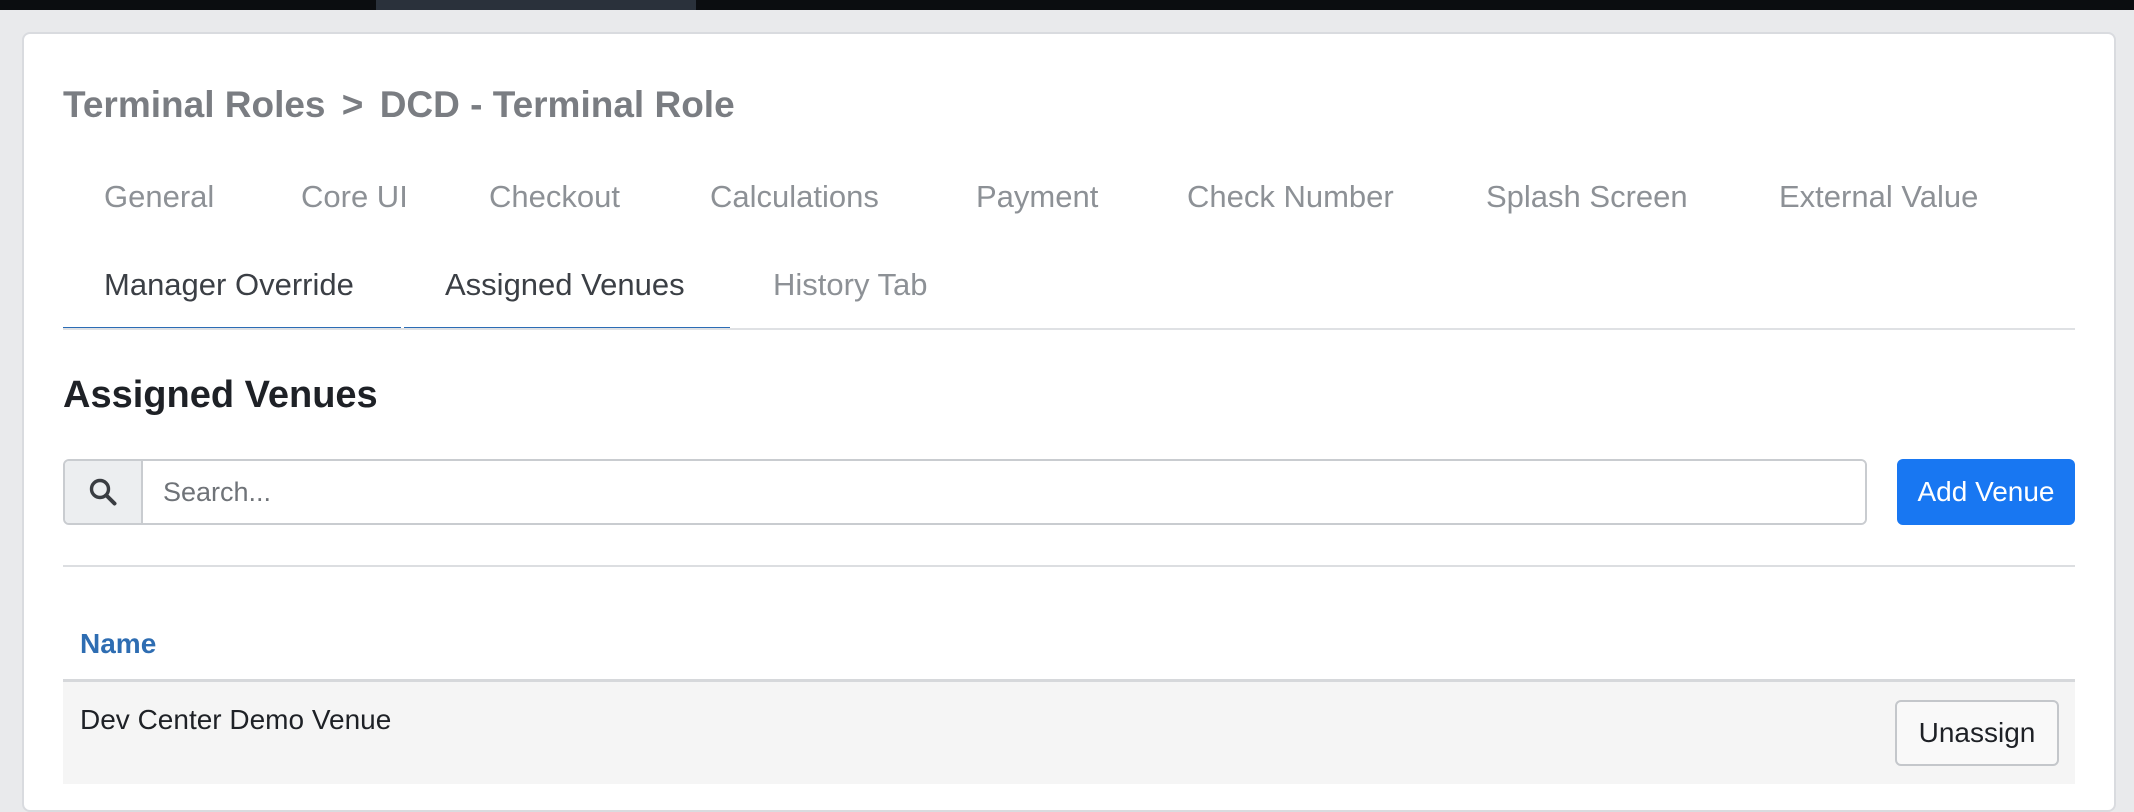 Image resolution: width=2134 pixels, height=812 pixels. What do you see at coordinates (118, 644) in the screenshot?
I see `column-header-name: Name` at bounding box center [118, 644].